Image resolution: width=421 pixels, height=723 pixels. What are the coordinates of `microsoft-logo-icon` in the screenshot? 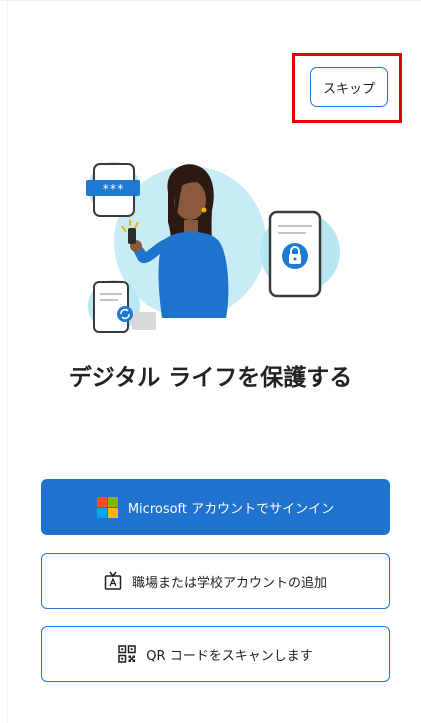 It's located at (107, 507).